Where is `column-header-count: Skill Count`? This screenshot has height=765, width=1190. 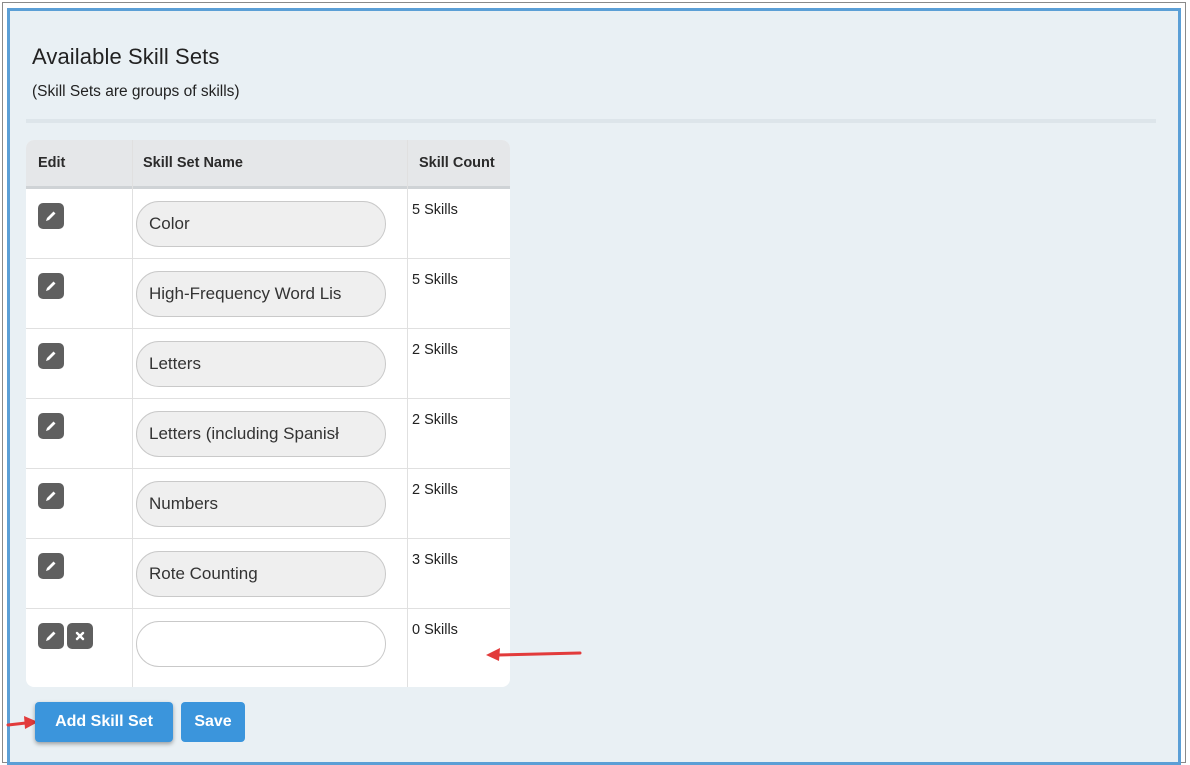
column-header-count: Skill Count is located at coordinates (457, 163).